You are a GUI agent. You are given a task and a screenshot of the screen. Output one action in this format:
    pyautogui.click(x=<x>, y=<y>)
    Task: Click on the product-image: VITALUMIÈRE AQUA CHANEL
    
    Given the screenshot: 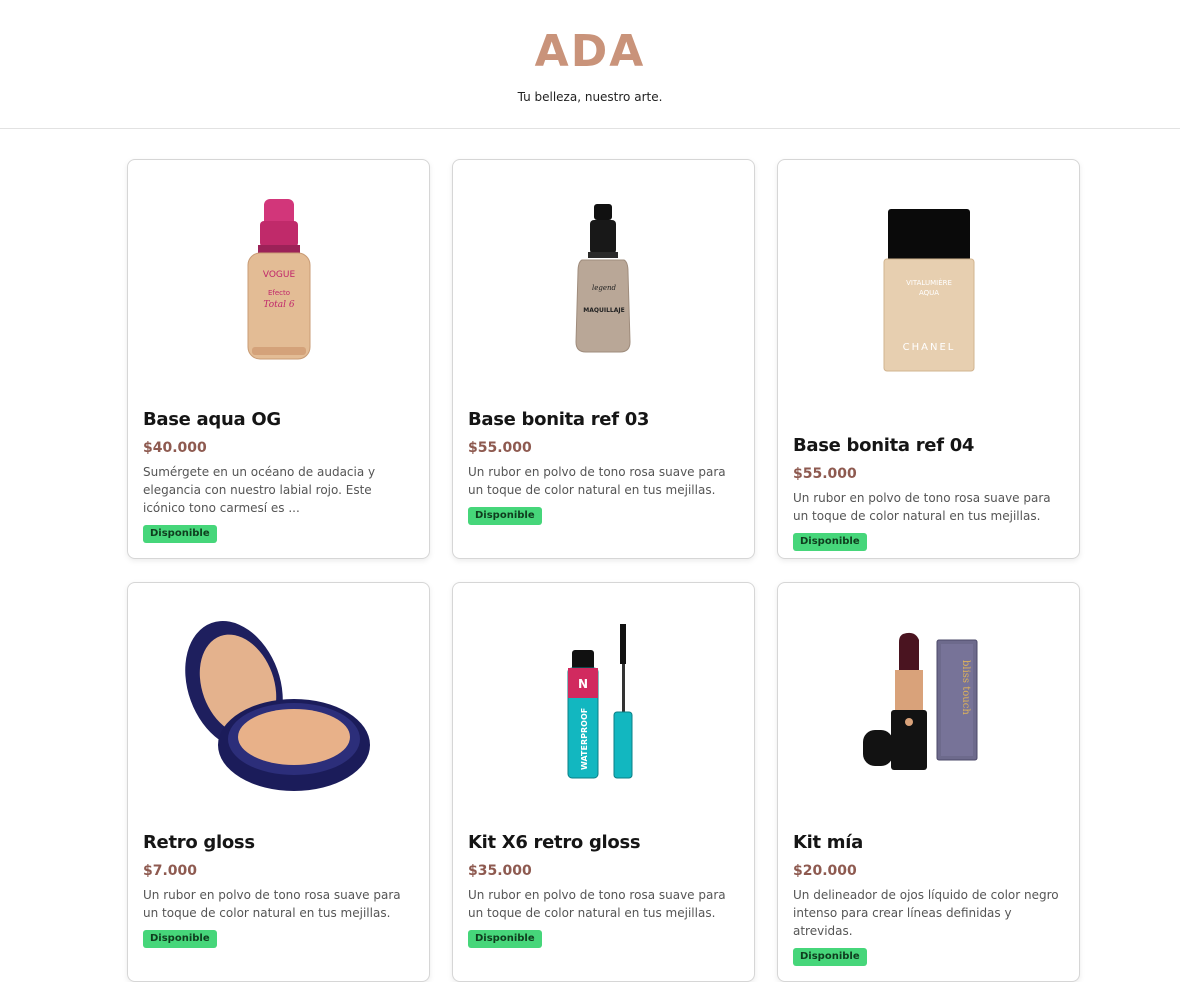 What is the action you would take?
    pyautogui.click(x=928, y=295)
    